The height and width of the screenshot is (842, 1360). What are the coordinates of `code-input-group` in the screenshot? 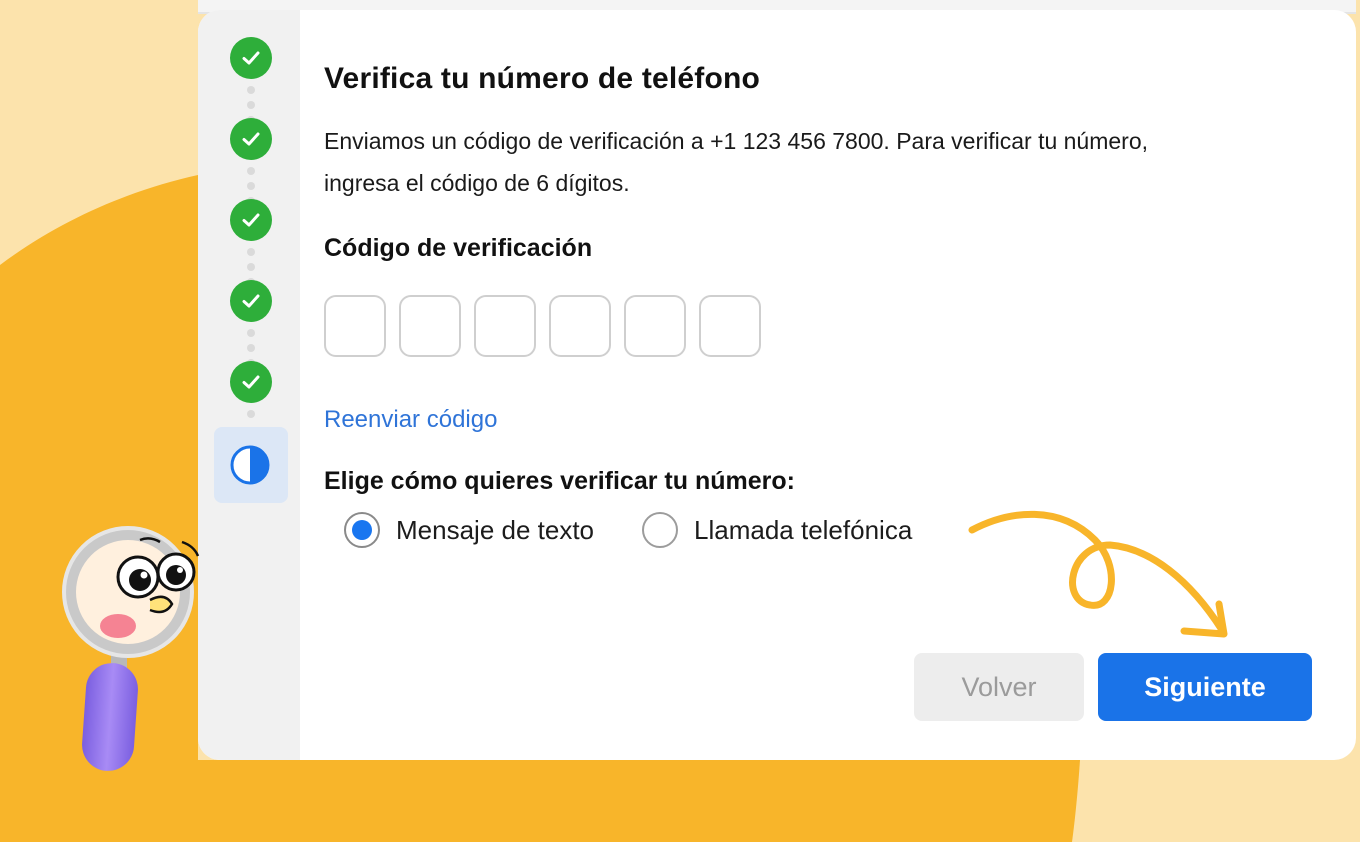 It's located at (542, 326).